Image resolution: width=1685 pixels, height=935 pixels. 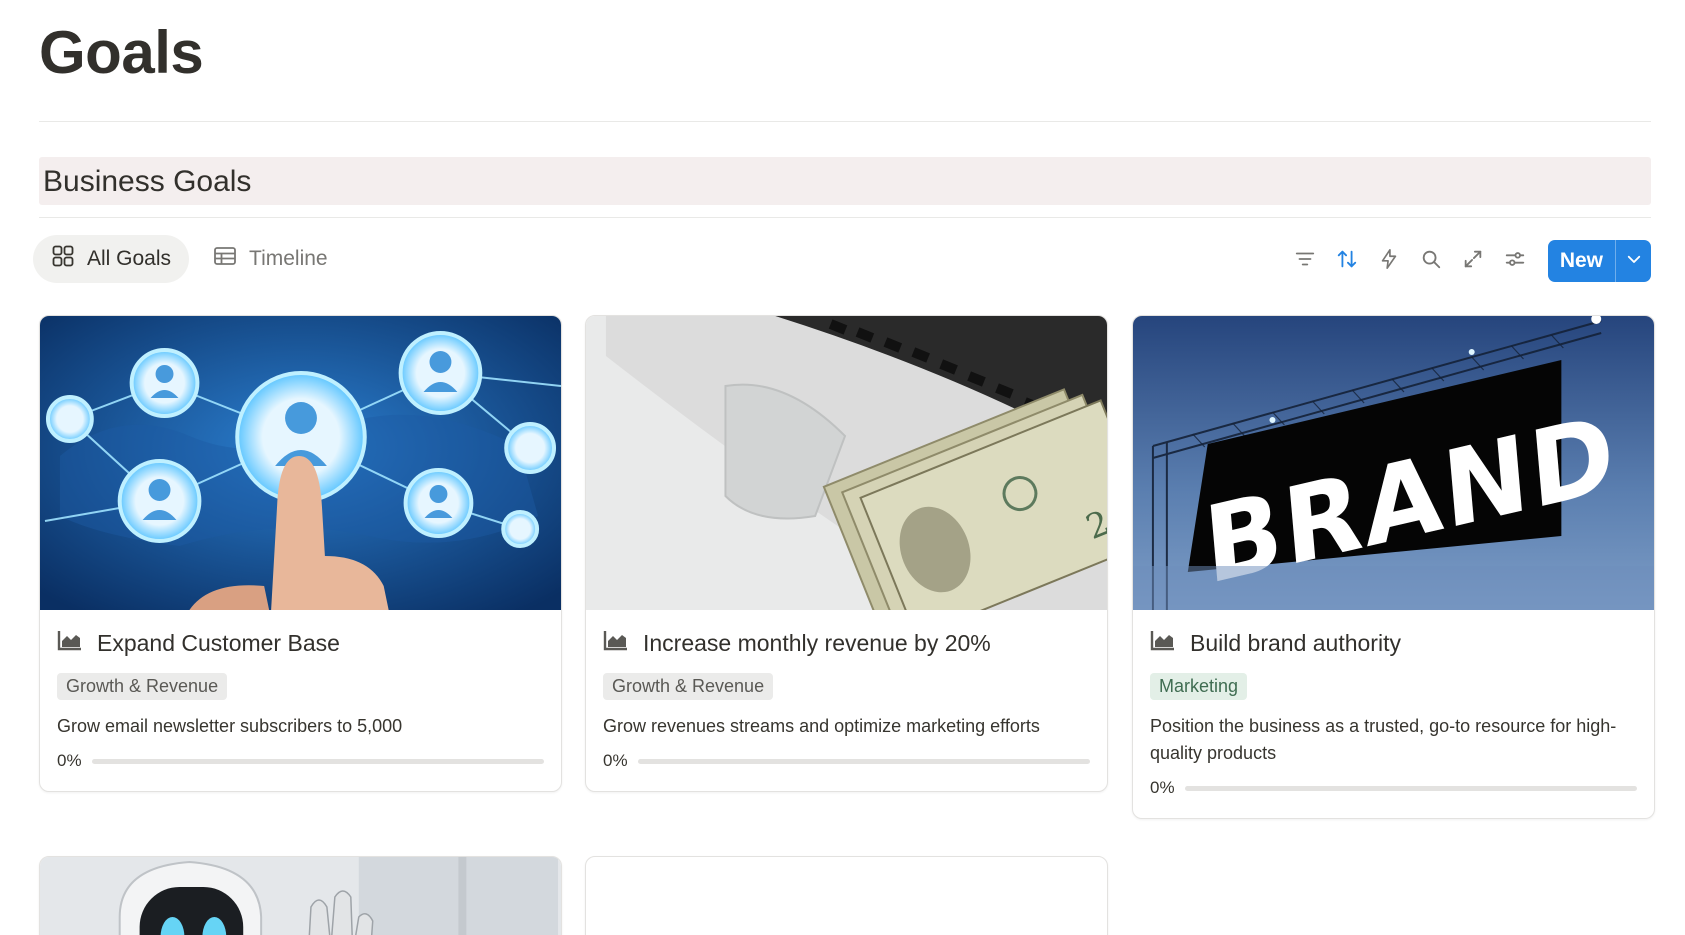 I want to click on sort-icon, so click(x=1347, y=261).